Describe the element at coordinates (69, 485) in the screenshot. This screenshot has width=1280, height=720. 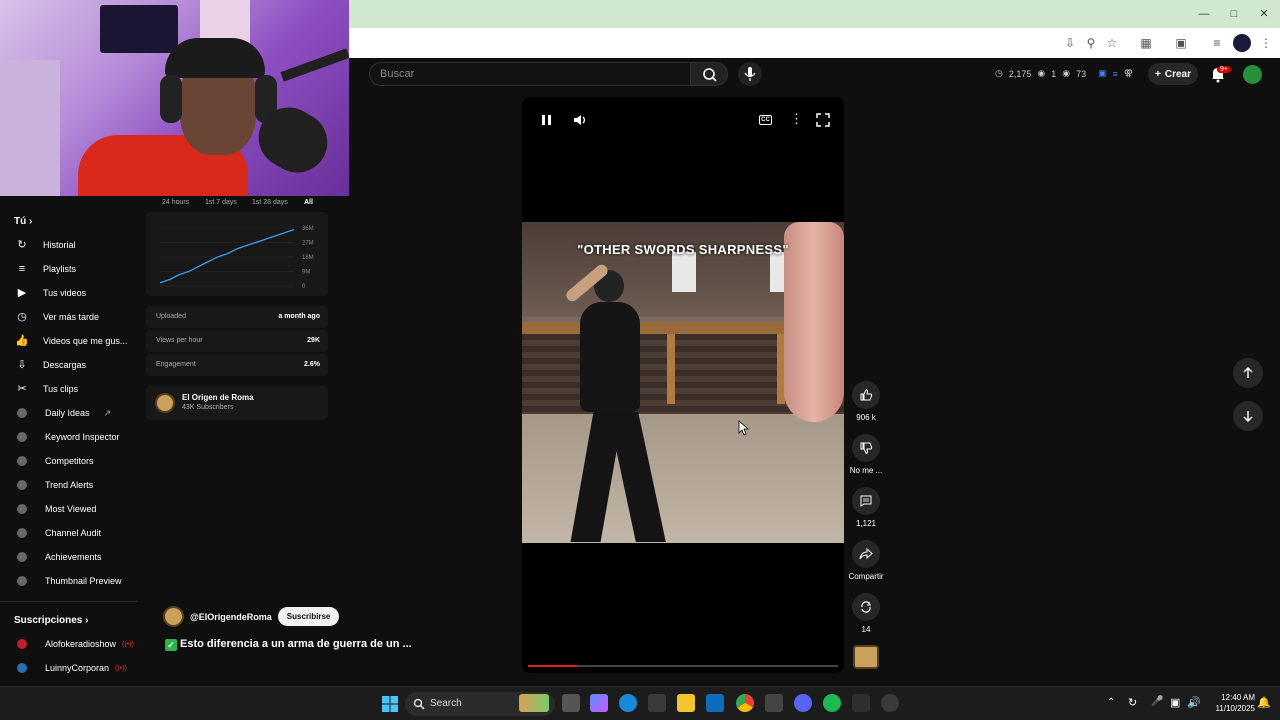
I see `sidebar-item-trend-alerts: Trend Alerts` at that location.